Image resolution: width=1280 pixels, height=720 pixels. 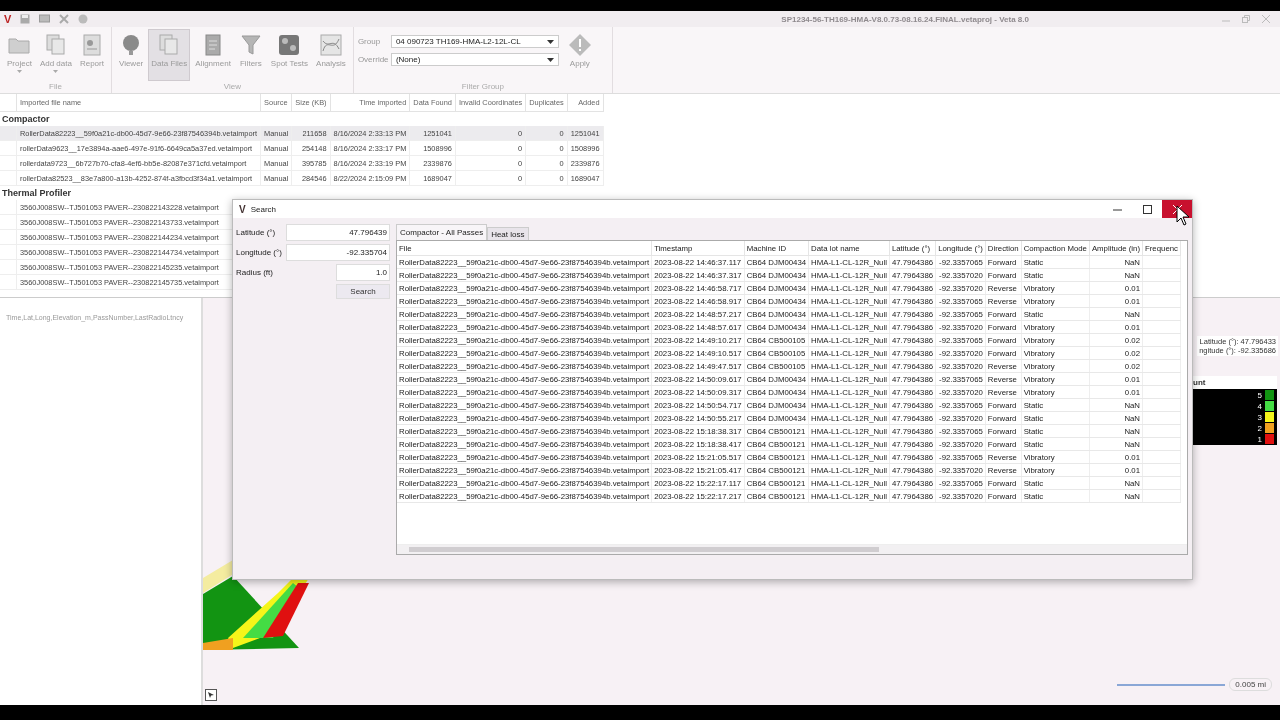 I want to click on maximize-icon, so click(x=1147, y=209).